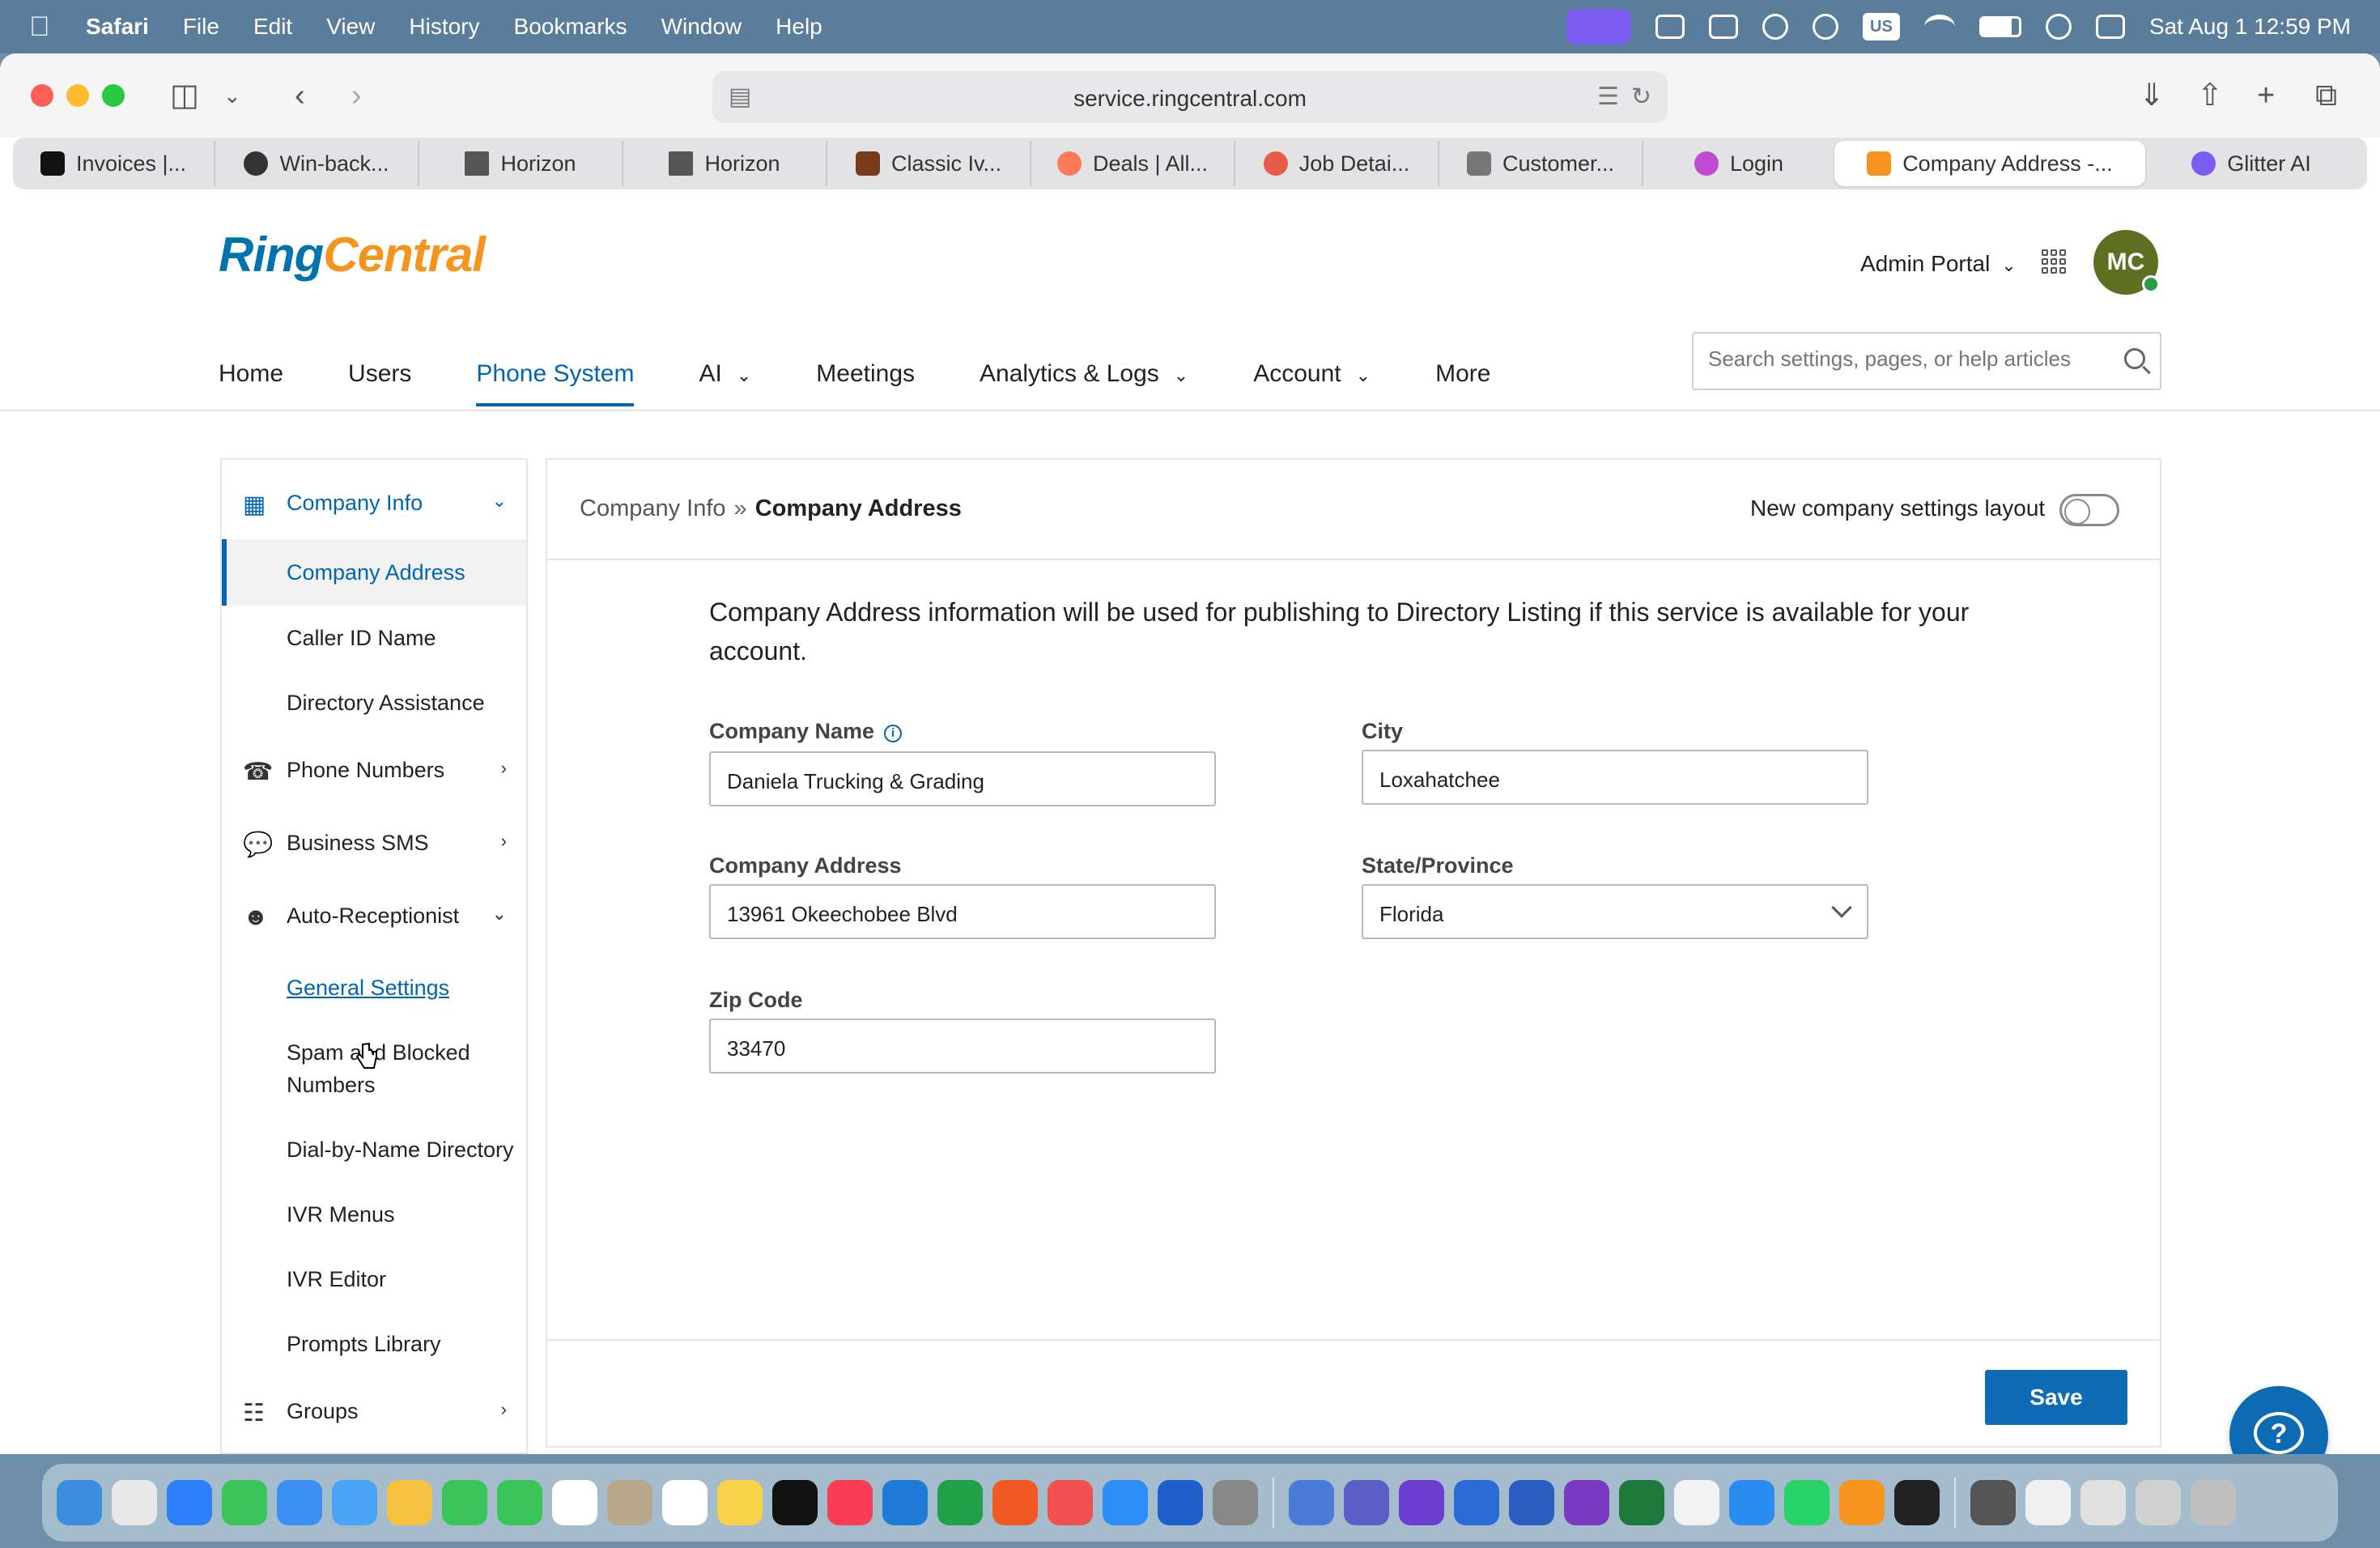 Image resolution: width=2380 pixels, height=1548 pixels. What do you see at coordinates (374, 1279) in the screenshot?
I see `sidebar-item-ivr-editor: IVR Editor` at bounding box center [374, 1279].